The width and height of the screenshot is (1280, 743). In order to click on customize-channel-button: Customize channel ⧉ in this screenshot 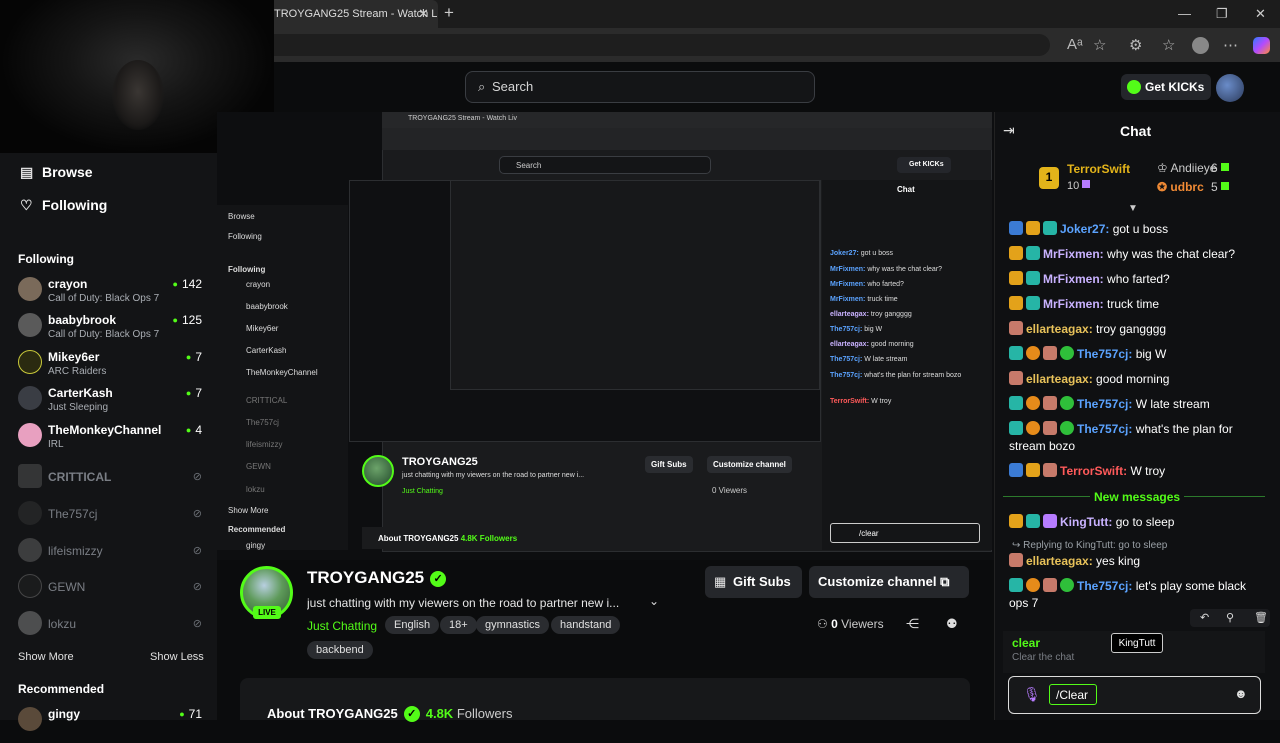, I will do `click(889, 582)`.